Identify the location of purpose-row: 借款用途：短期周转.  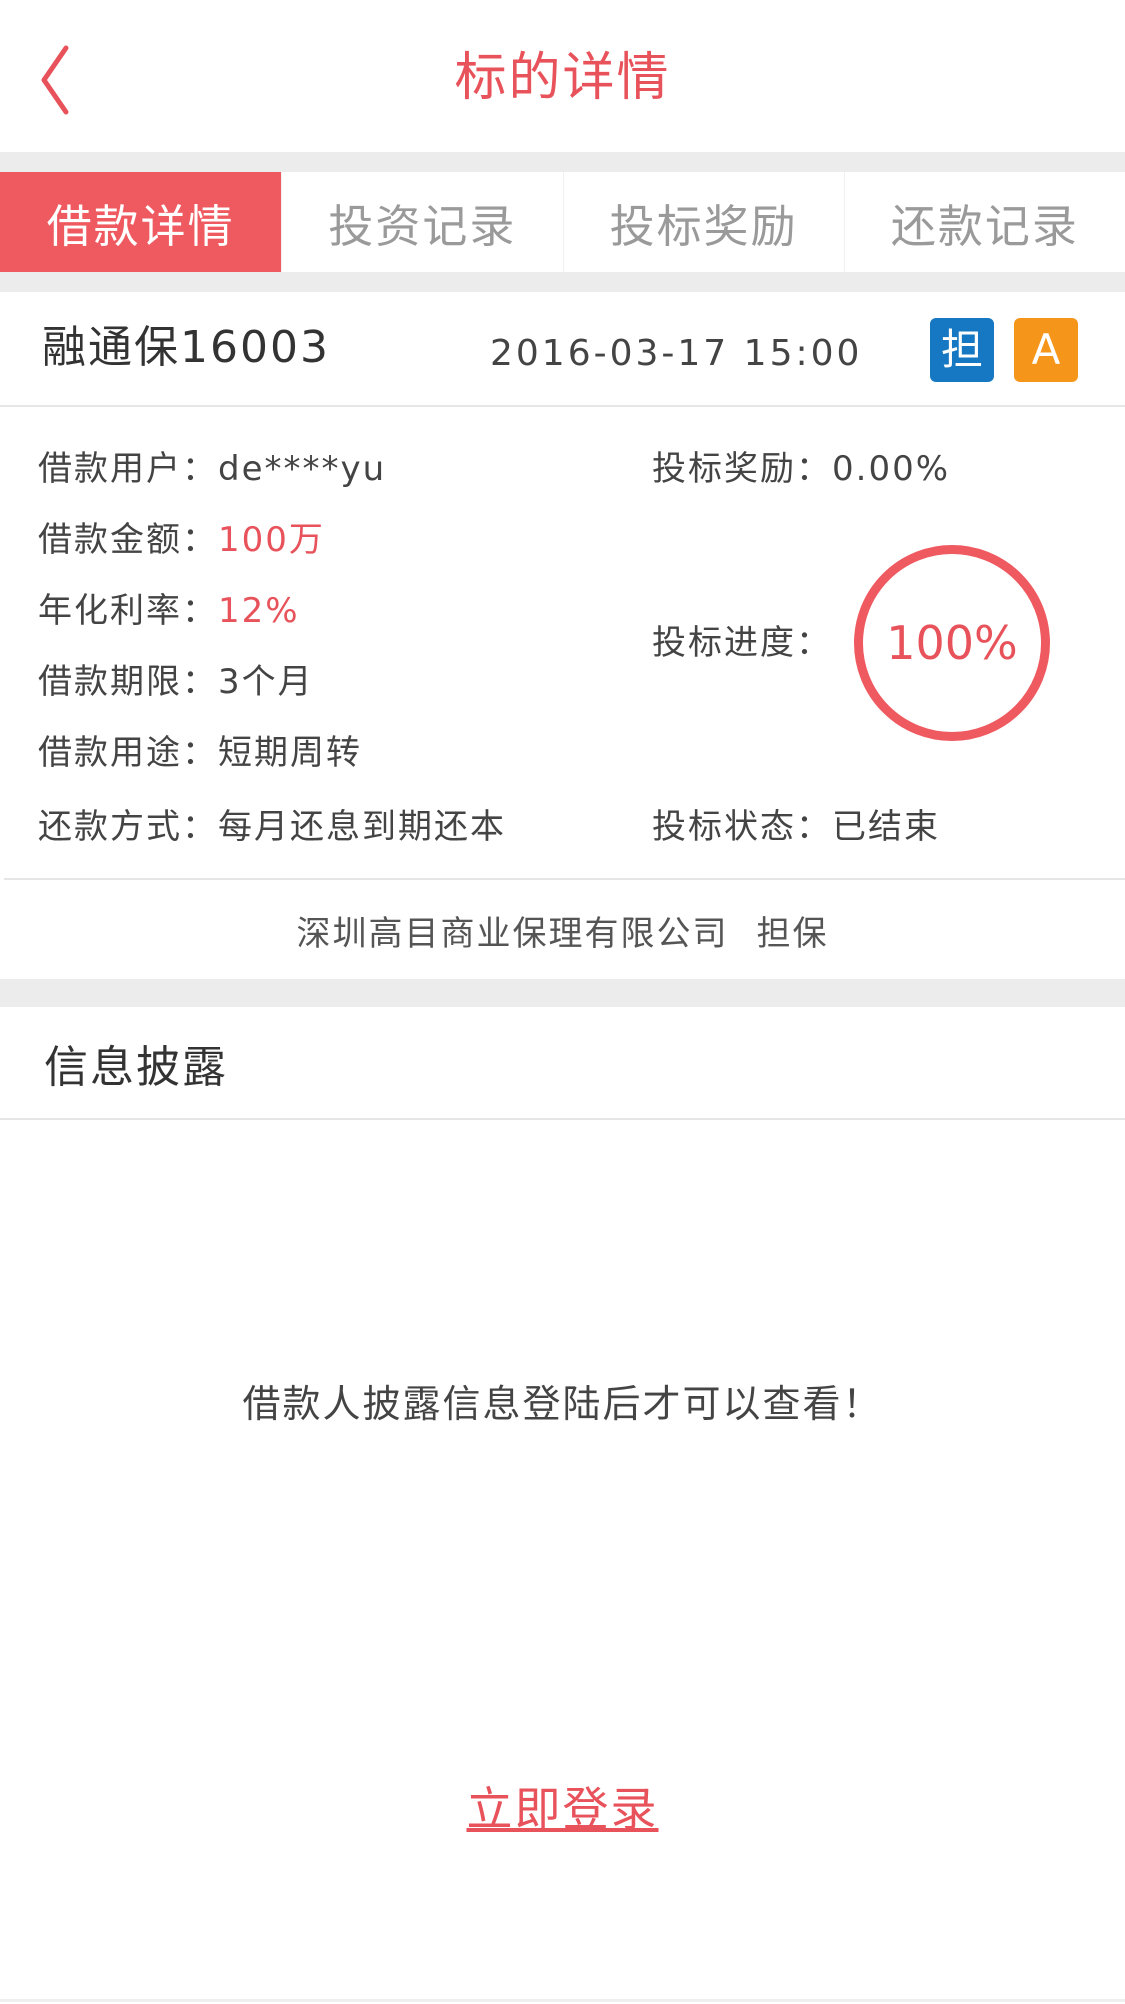
(200, 753).